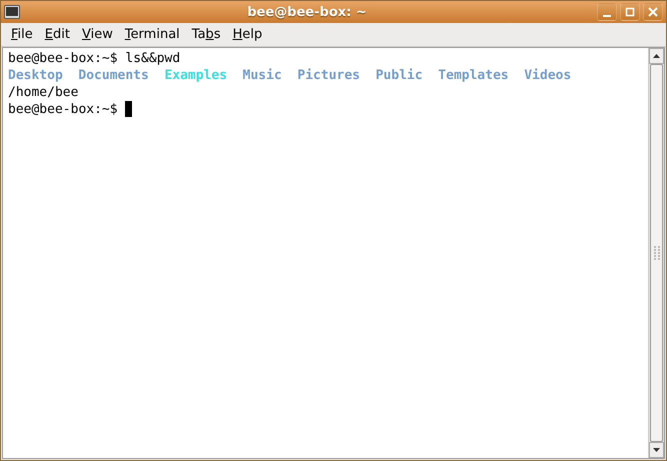 The width and height of the screenshot is (667, 461). What do you see at coordinates (328, 75) in the screenshot?
I see `directory-name: Pictures` at bounding box center [328, 75].